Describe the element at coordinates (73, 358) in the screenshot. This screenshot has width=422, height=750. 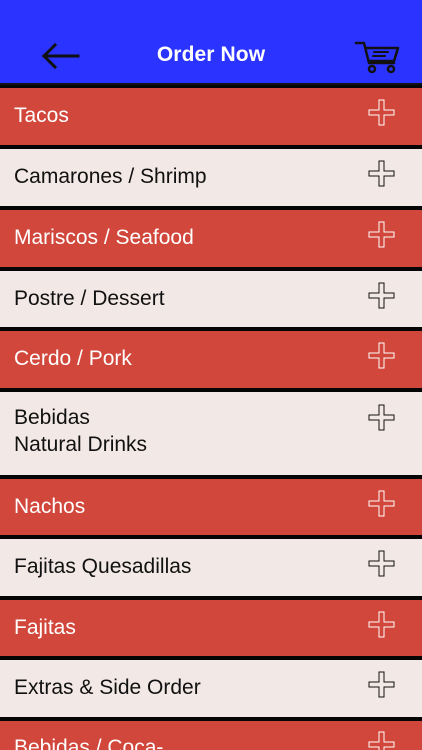
I see `menu-item-label: Cerdo / Pork` at that location.